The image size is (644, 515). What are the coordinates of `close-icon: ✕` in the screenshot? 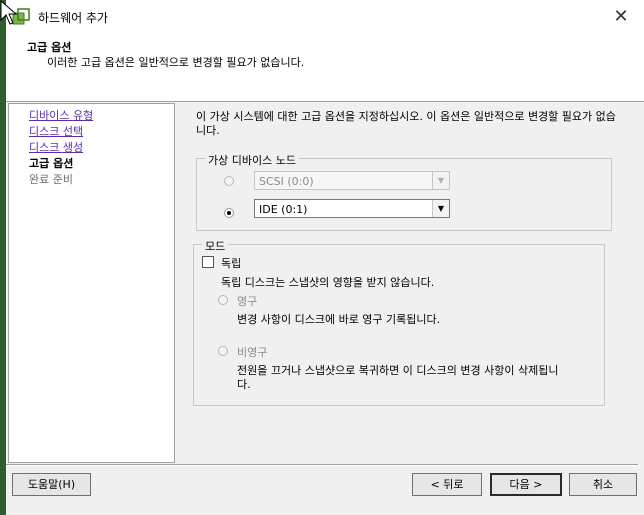 It's located at (621, 17).